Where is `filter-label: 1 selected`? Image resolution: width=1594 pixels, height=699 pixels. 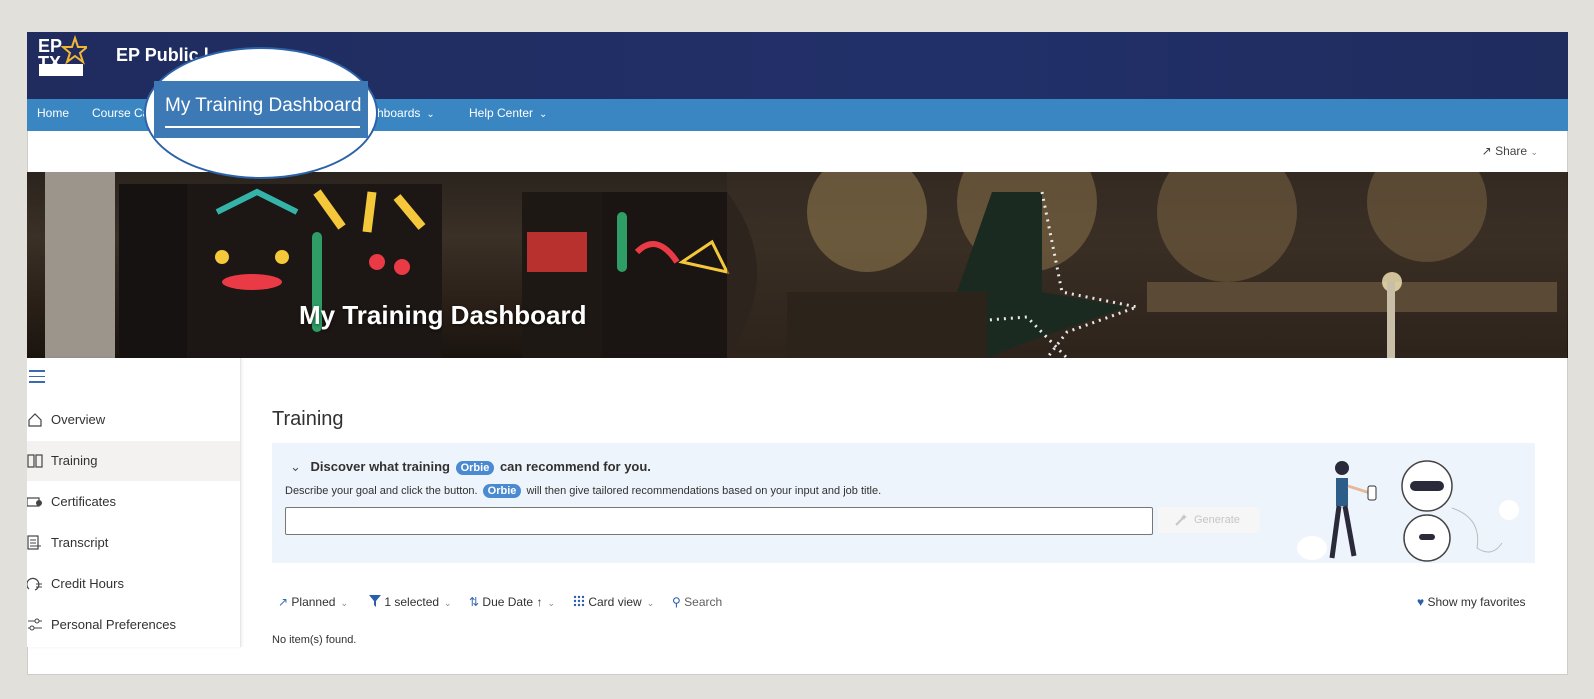 filter-label: 1 selected is located at coordinates (412, 602).